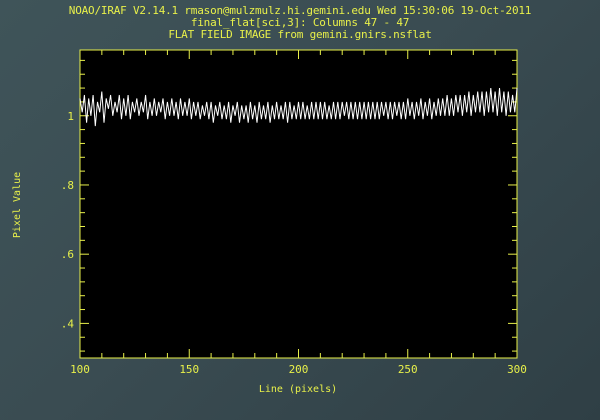 The width and height of the screenshot is (600, 420). I want to click on x-axis-label: Line (pixels), so click(298, 389).